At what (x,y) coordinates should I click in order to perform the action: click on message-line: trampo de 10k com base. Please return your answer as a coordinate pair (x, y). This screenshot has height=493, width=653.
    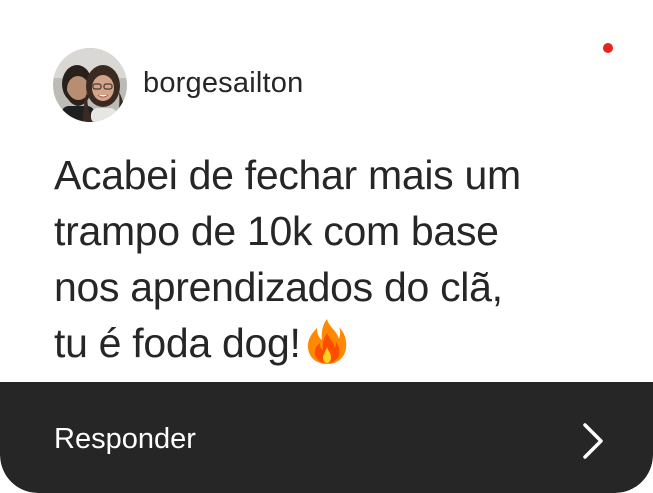
    Looking at the image, I should click on (276, 231).